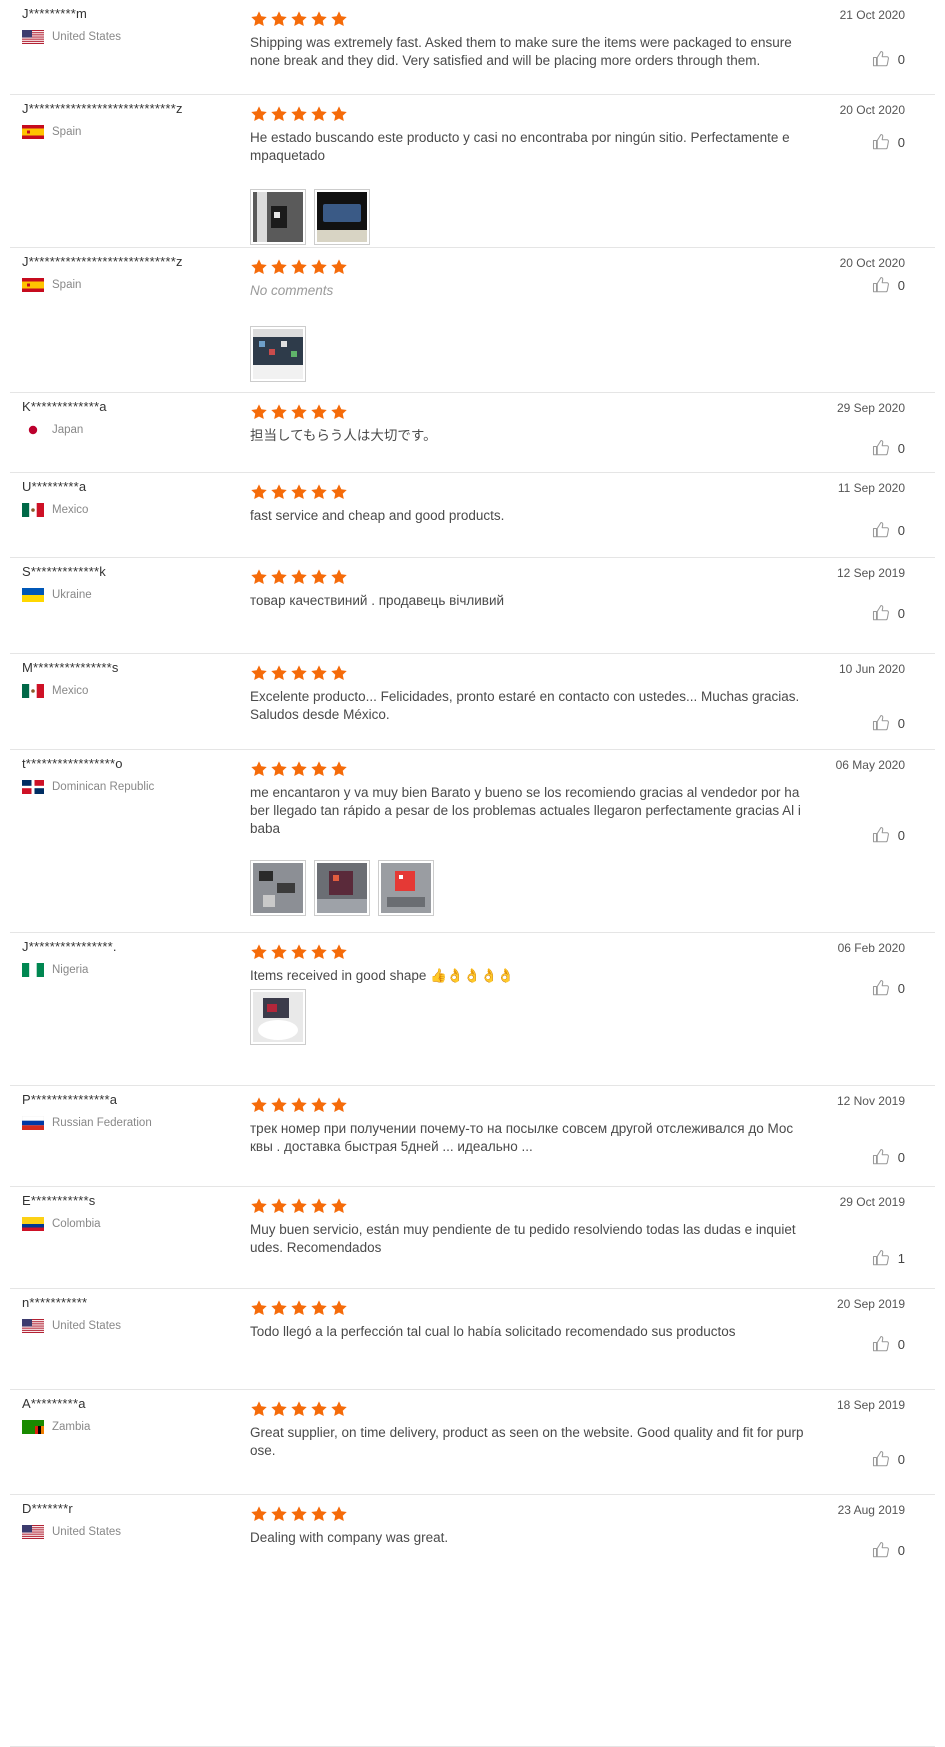  I want to click on country-name: United States, so click(87, 37).